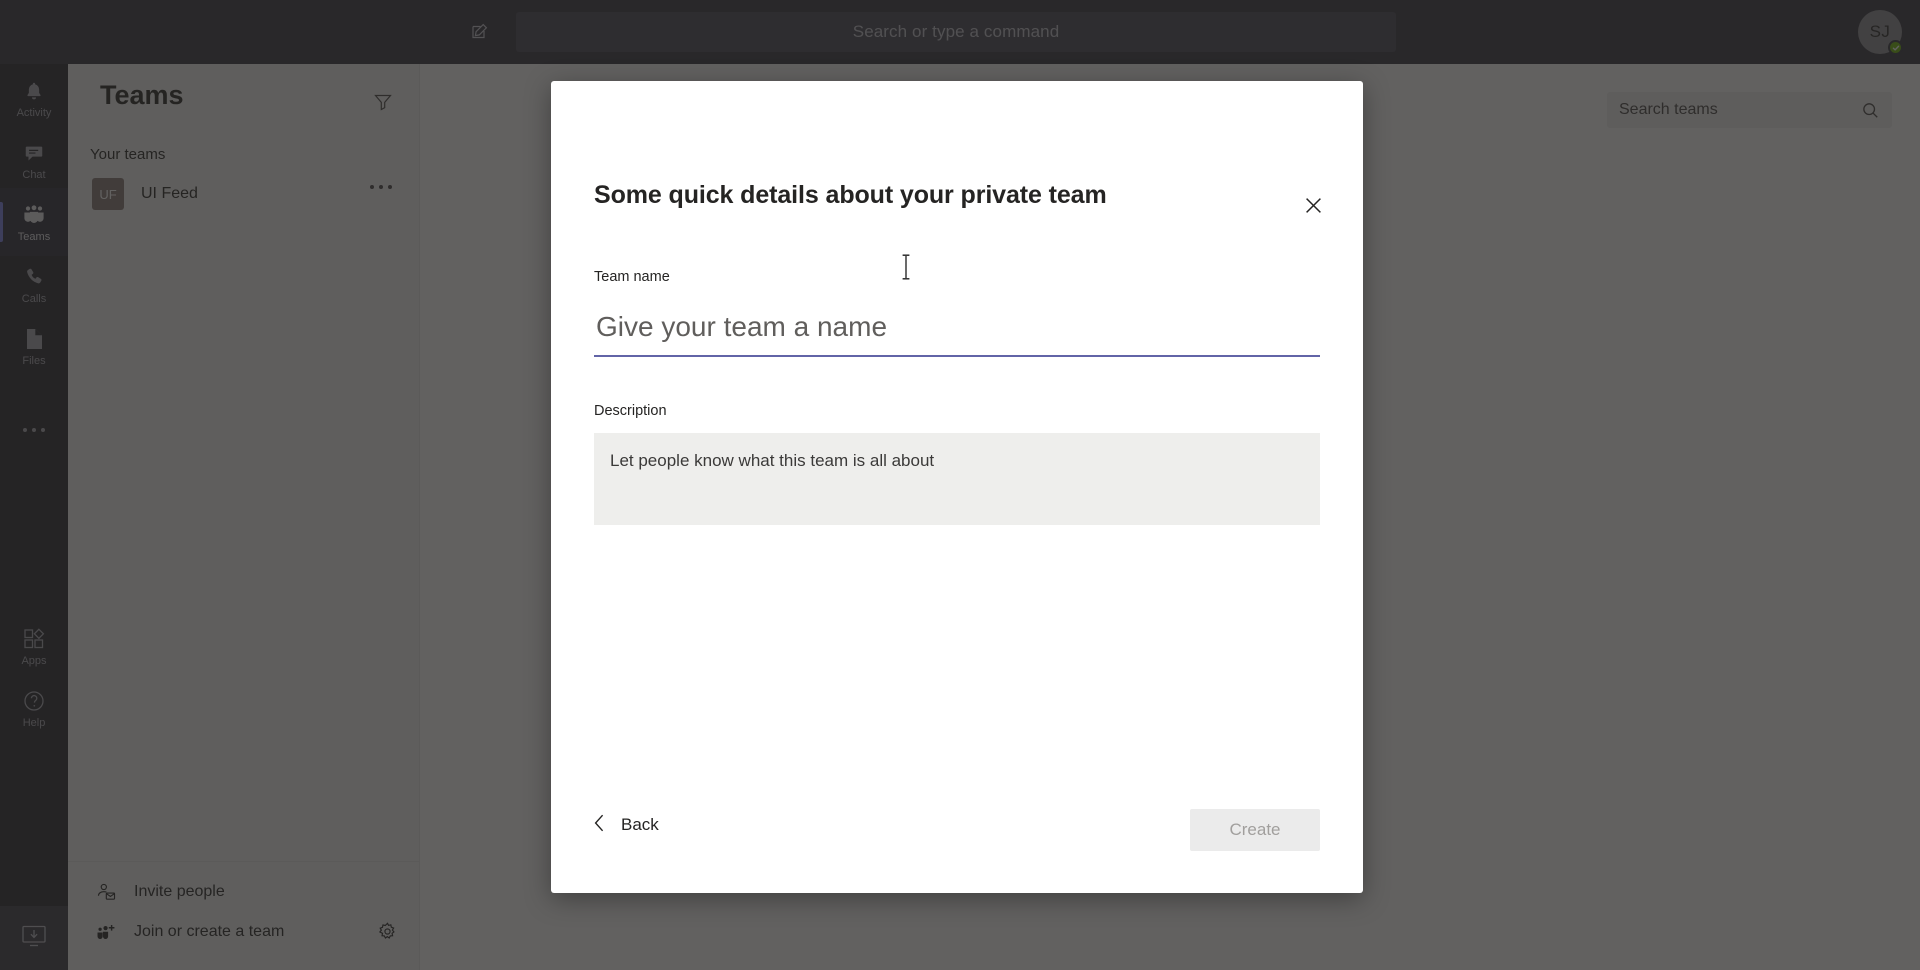 This screenshot has height=970, width=1920. Describe the element at coordinates (957, 479) in the screenshot. I see `description-input` at that location.